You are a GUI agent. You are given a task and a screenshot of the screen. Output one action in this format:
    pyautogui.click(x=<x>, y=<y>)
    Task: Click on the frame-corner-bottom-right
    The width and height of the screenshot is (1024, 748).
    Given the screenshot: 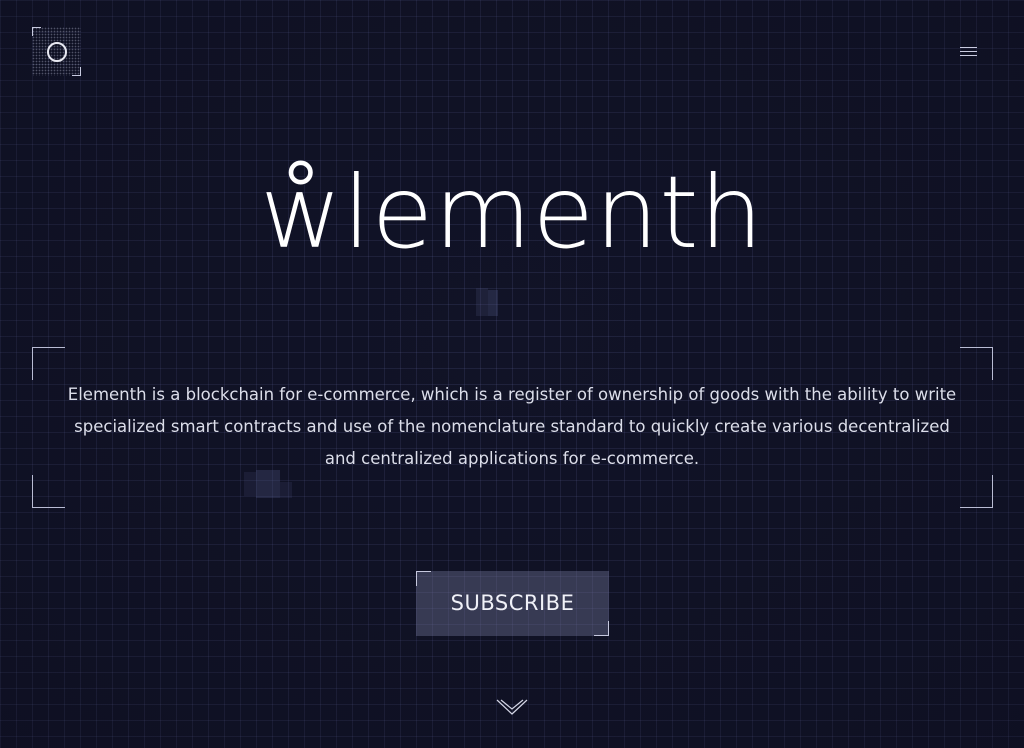 What is the action you would take?
    pyautogui.click(x=976, y=491)
    